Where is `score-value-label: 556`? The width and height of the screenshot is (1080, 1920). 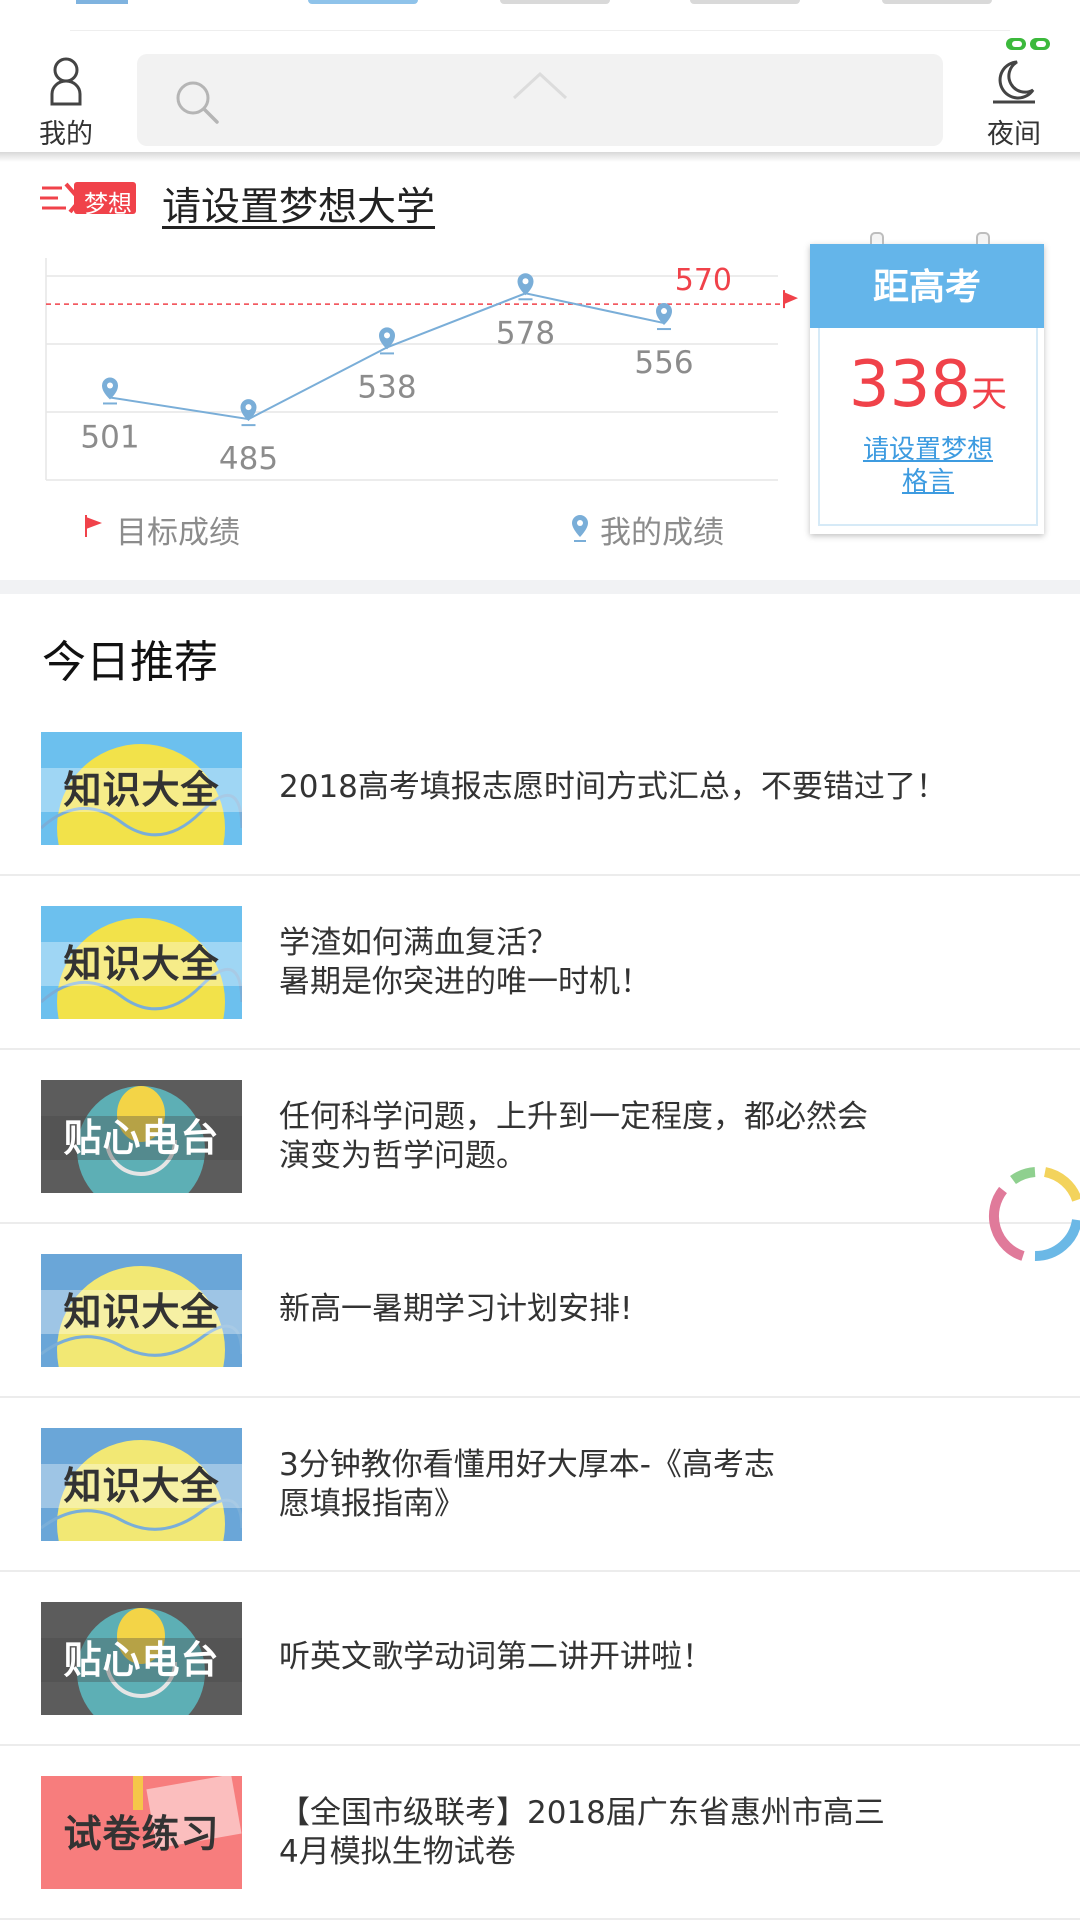 score-value-label: 556 is located at coordinates (663, 363).